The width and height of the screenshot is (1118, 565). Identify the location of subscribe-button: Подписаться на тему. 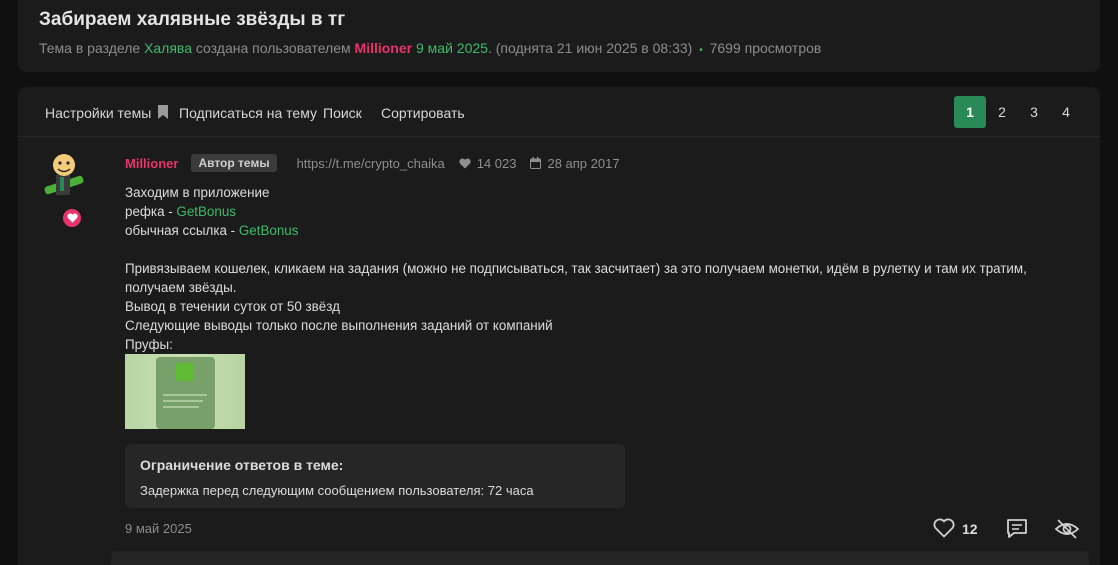
(248, 113).